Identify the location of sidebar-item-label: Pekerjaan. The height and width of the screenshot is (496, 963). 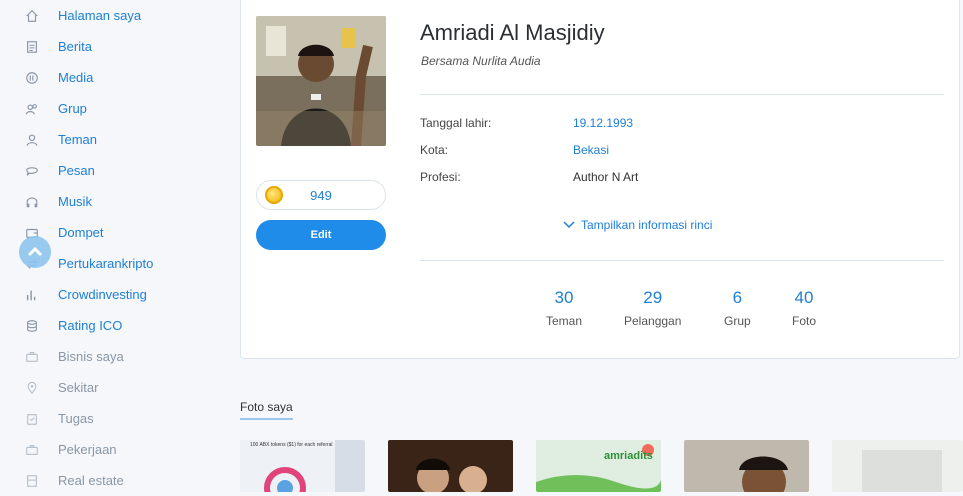
(87, 449).